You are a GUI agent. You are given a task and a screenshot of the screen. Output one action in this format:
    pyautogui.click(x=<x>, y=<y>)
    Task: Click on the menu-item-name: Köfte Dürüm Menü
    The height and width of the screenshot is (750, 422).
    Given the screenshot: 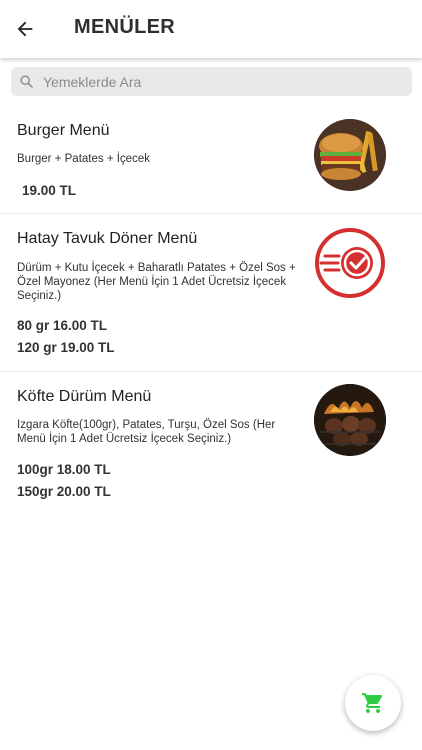 What is the action you would take?
    pyautogui.click(x=84, y=396)
    